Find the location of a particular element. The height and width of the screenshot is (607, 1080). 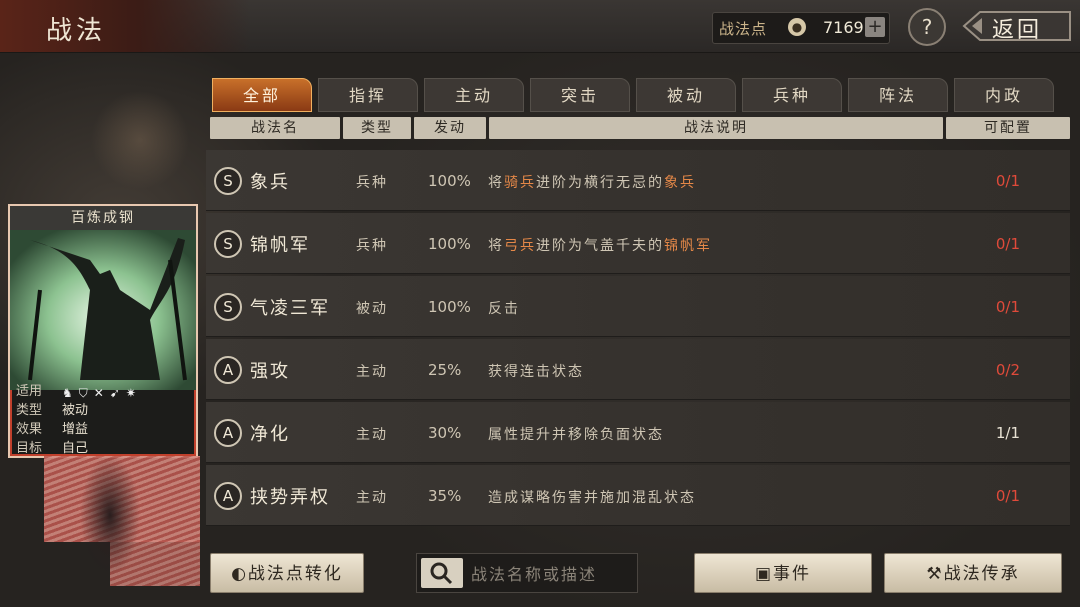

column-header-description: 战法说明 is located at coordinates (716, 128).